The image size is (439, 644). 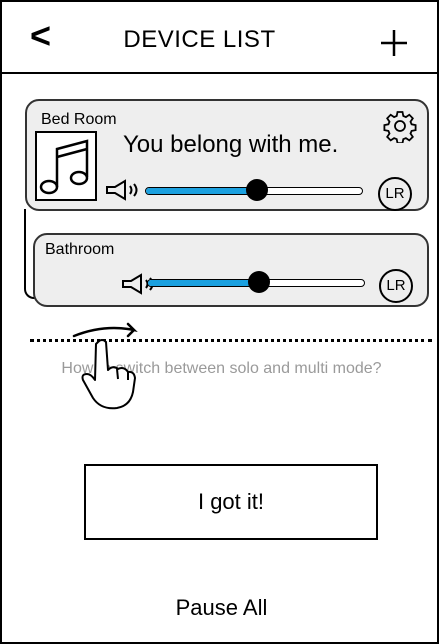 I want to click on volume-button, so click(x=124, y=190).